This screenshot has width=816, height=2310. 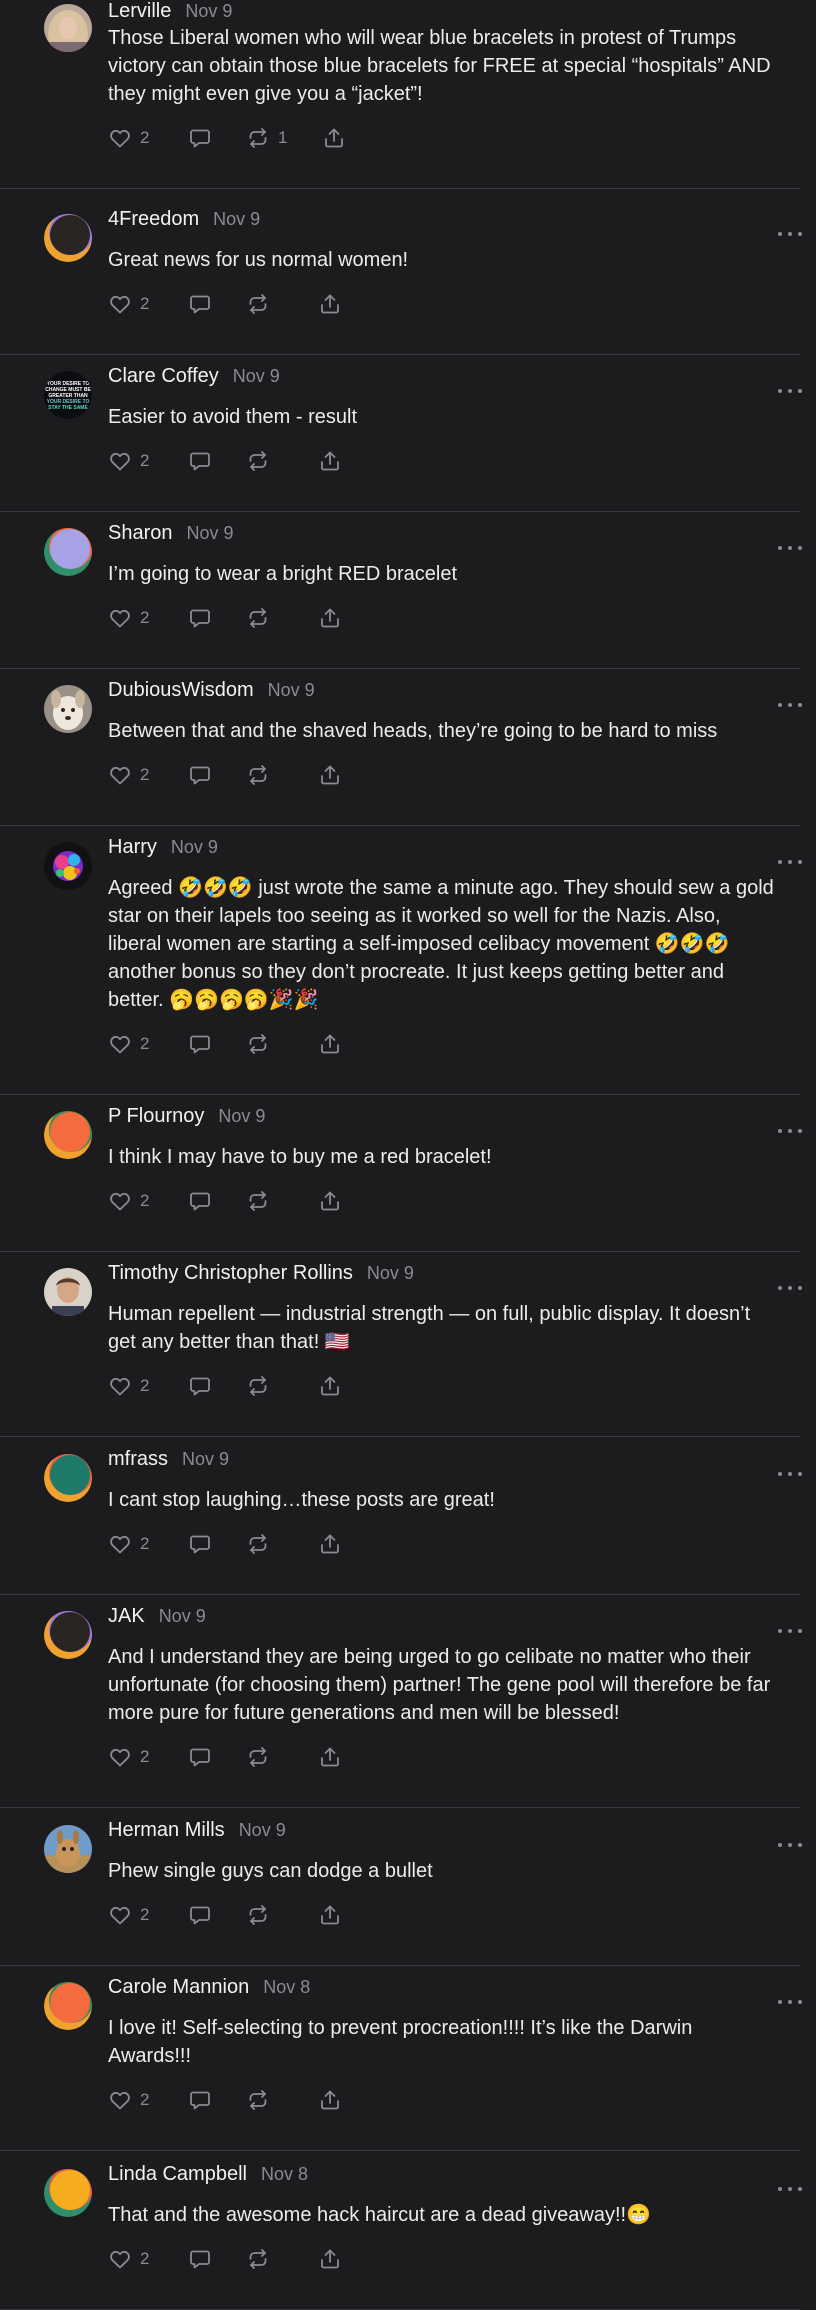 What do you see at coordinates (166, 1830) in the screenshot?
I see `commenter-name: Herman Mills` at bounding box center [166, 1830].